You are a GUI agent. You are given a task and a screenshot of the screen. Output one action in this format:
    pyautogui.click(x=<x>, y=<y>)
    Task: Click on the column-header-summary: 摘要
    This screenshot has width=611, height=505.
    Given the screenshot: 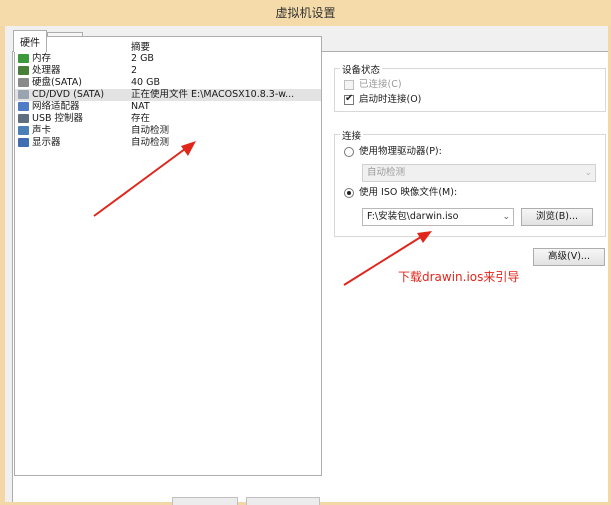 What is the action you would take?
    pyautogui.click(x=140, y=46)
    